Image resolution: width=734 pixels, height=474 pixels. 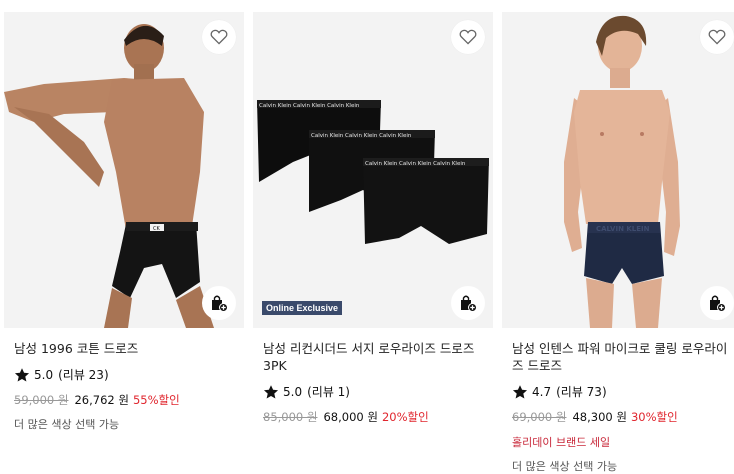 I want to click on price-row: 85,000 원 68,000 원 20%할인, so click(x=378, y=417).